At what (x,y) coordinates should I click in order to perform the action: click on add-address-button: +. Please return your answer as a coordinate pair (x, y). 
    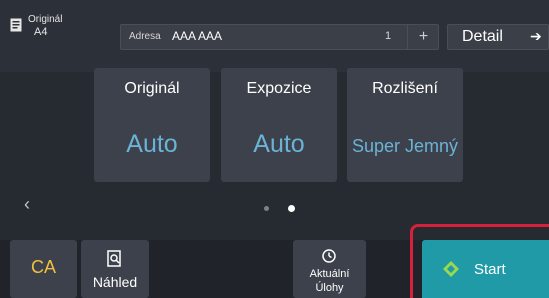
    Looking at the image, I should click on (423, 37).